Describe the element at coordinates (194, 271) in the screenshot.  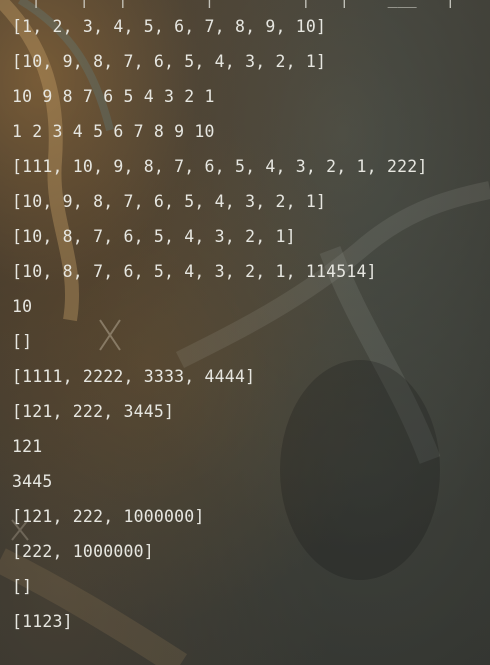
I see `output-line: [10, 8, 7, 6, 5, 4, 3, 2, 1, 114514]` at that location.